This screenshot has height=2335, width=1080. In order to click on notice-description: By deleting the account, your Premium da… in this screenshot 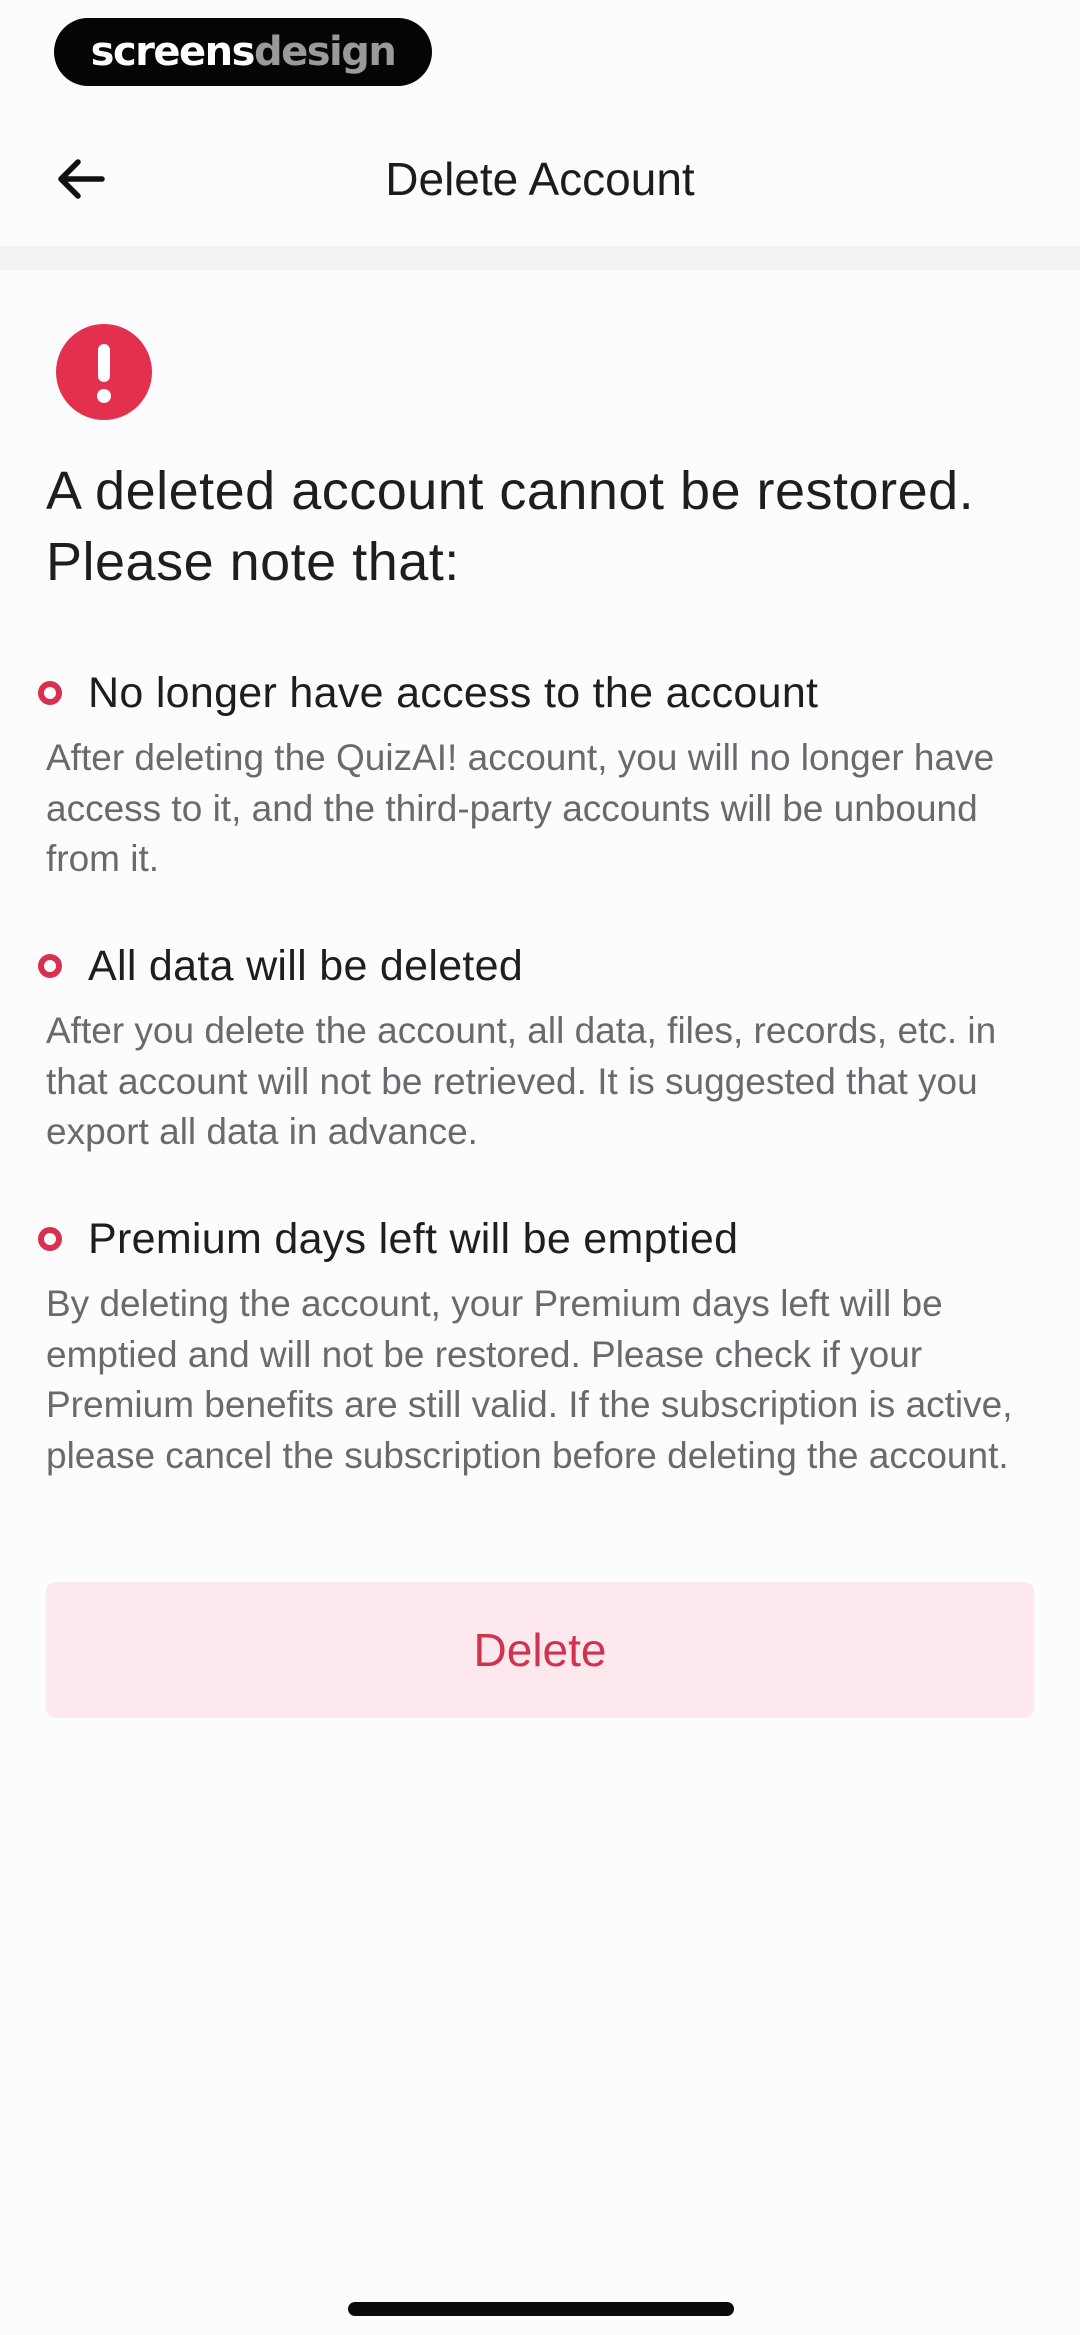, I will do `click(529, 1379)`.